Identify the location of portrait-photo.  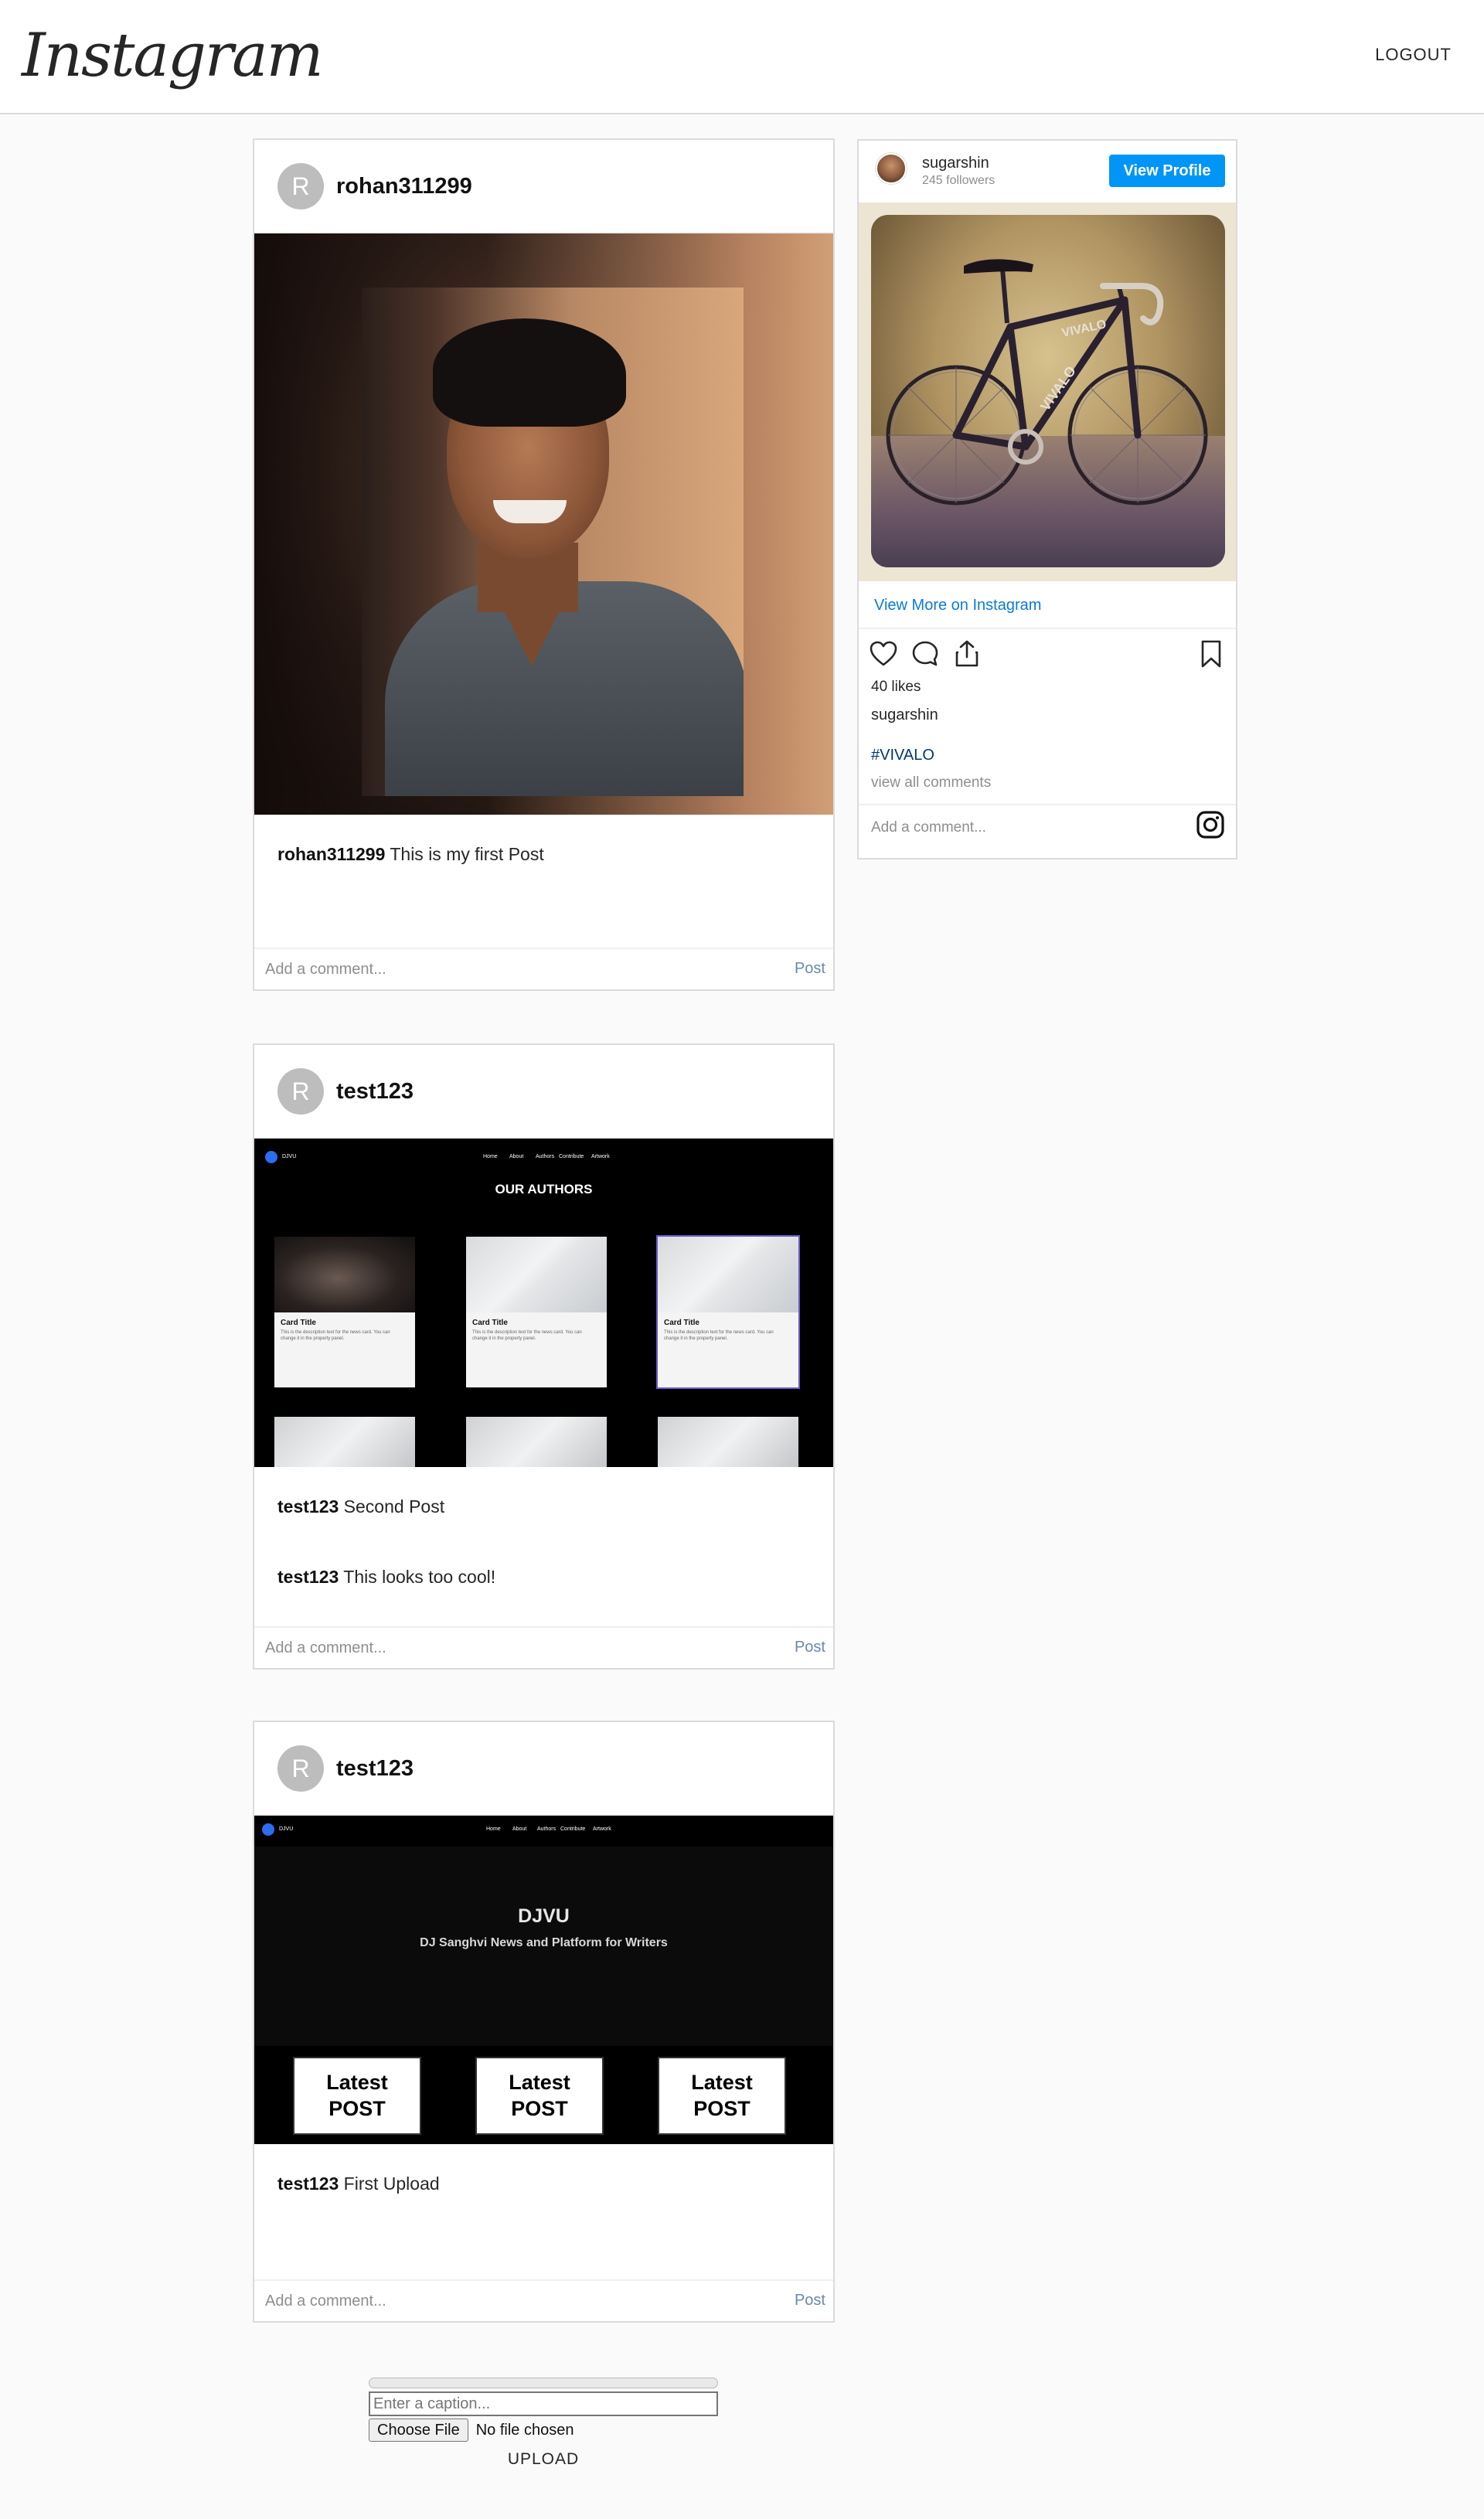
(553, 542).